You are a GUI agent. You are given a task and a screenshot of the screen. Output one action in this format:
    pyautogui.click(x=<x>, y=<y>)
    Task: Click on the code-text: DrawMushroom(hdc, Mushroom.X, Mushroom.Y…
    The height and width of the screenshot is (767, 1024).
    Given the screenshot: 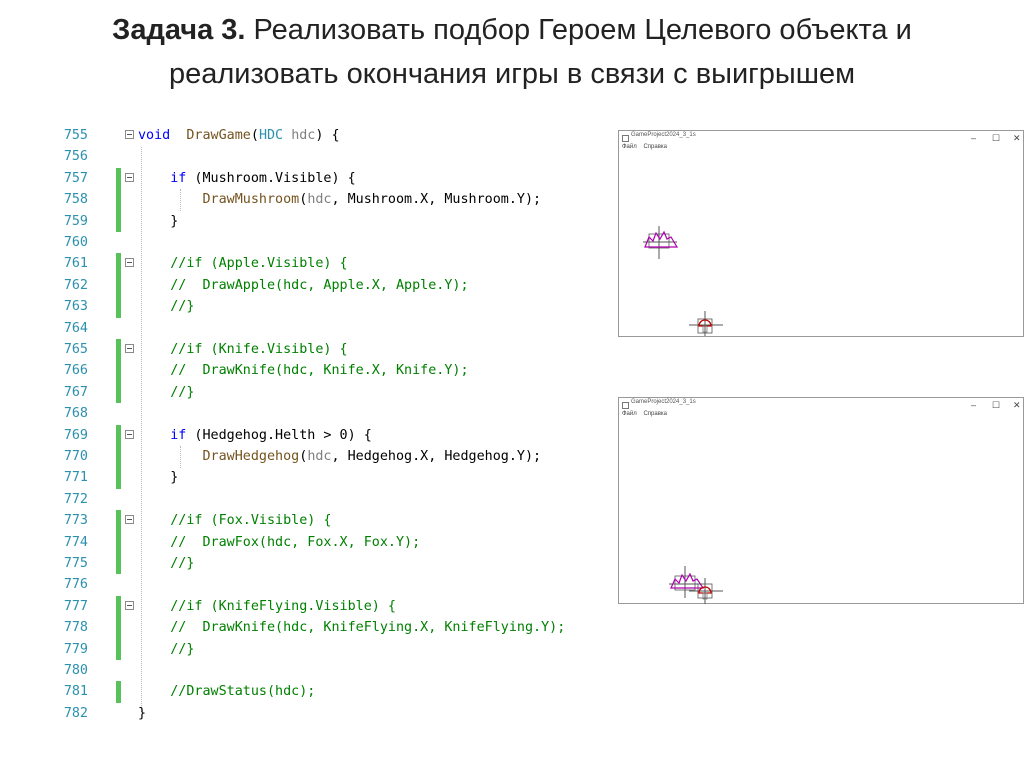 What is the action you would take?
    pyautogui.click(x=340, y=199)
    